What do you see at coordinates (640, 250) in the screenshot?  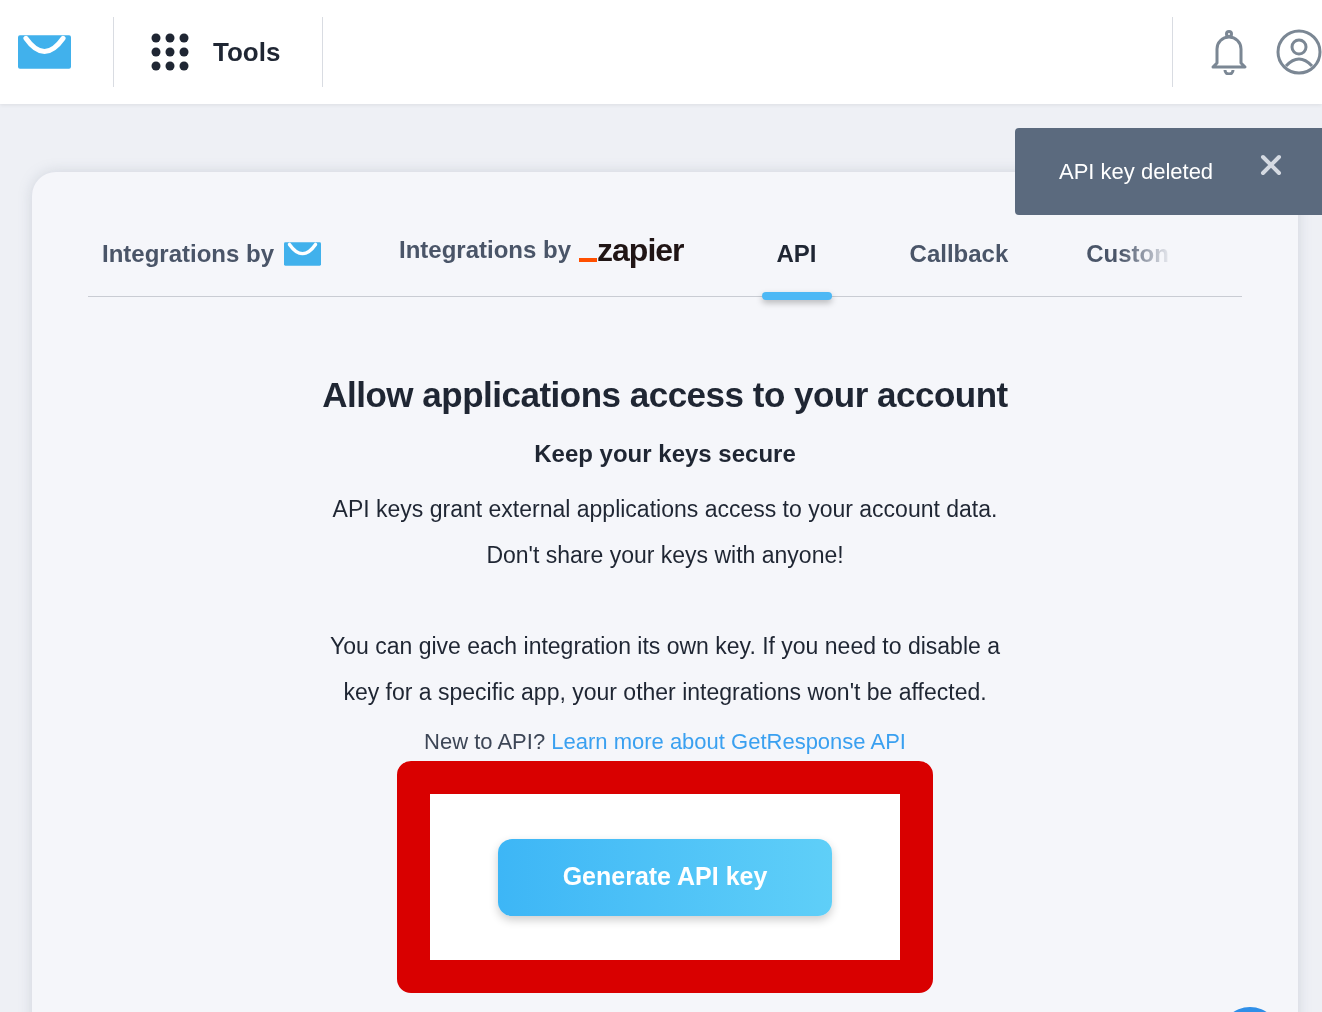 I see `zapier-wordmark: zapier` at bounding box center [640, 250].